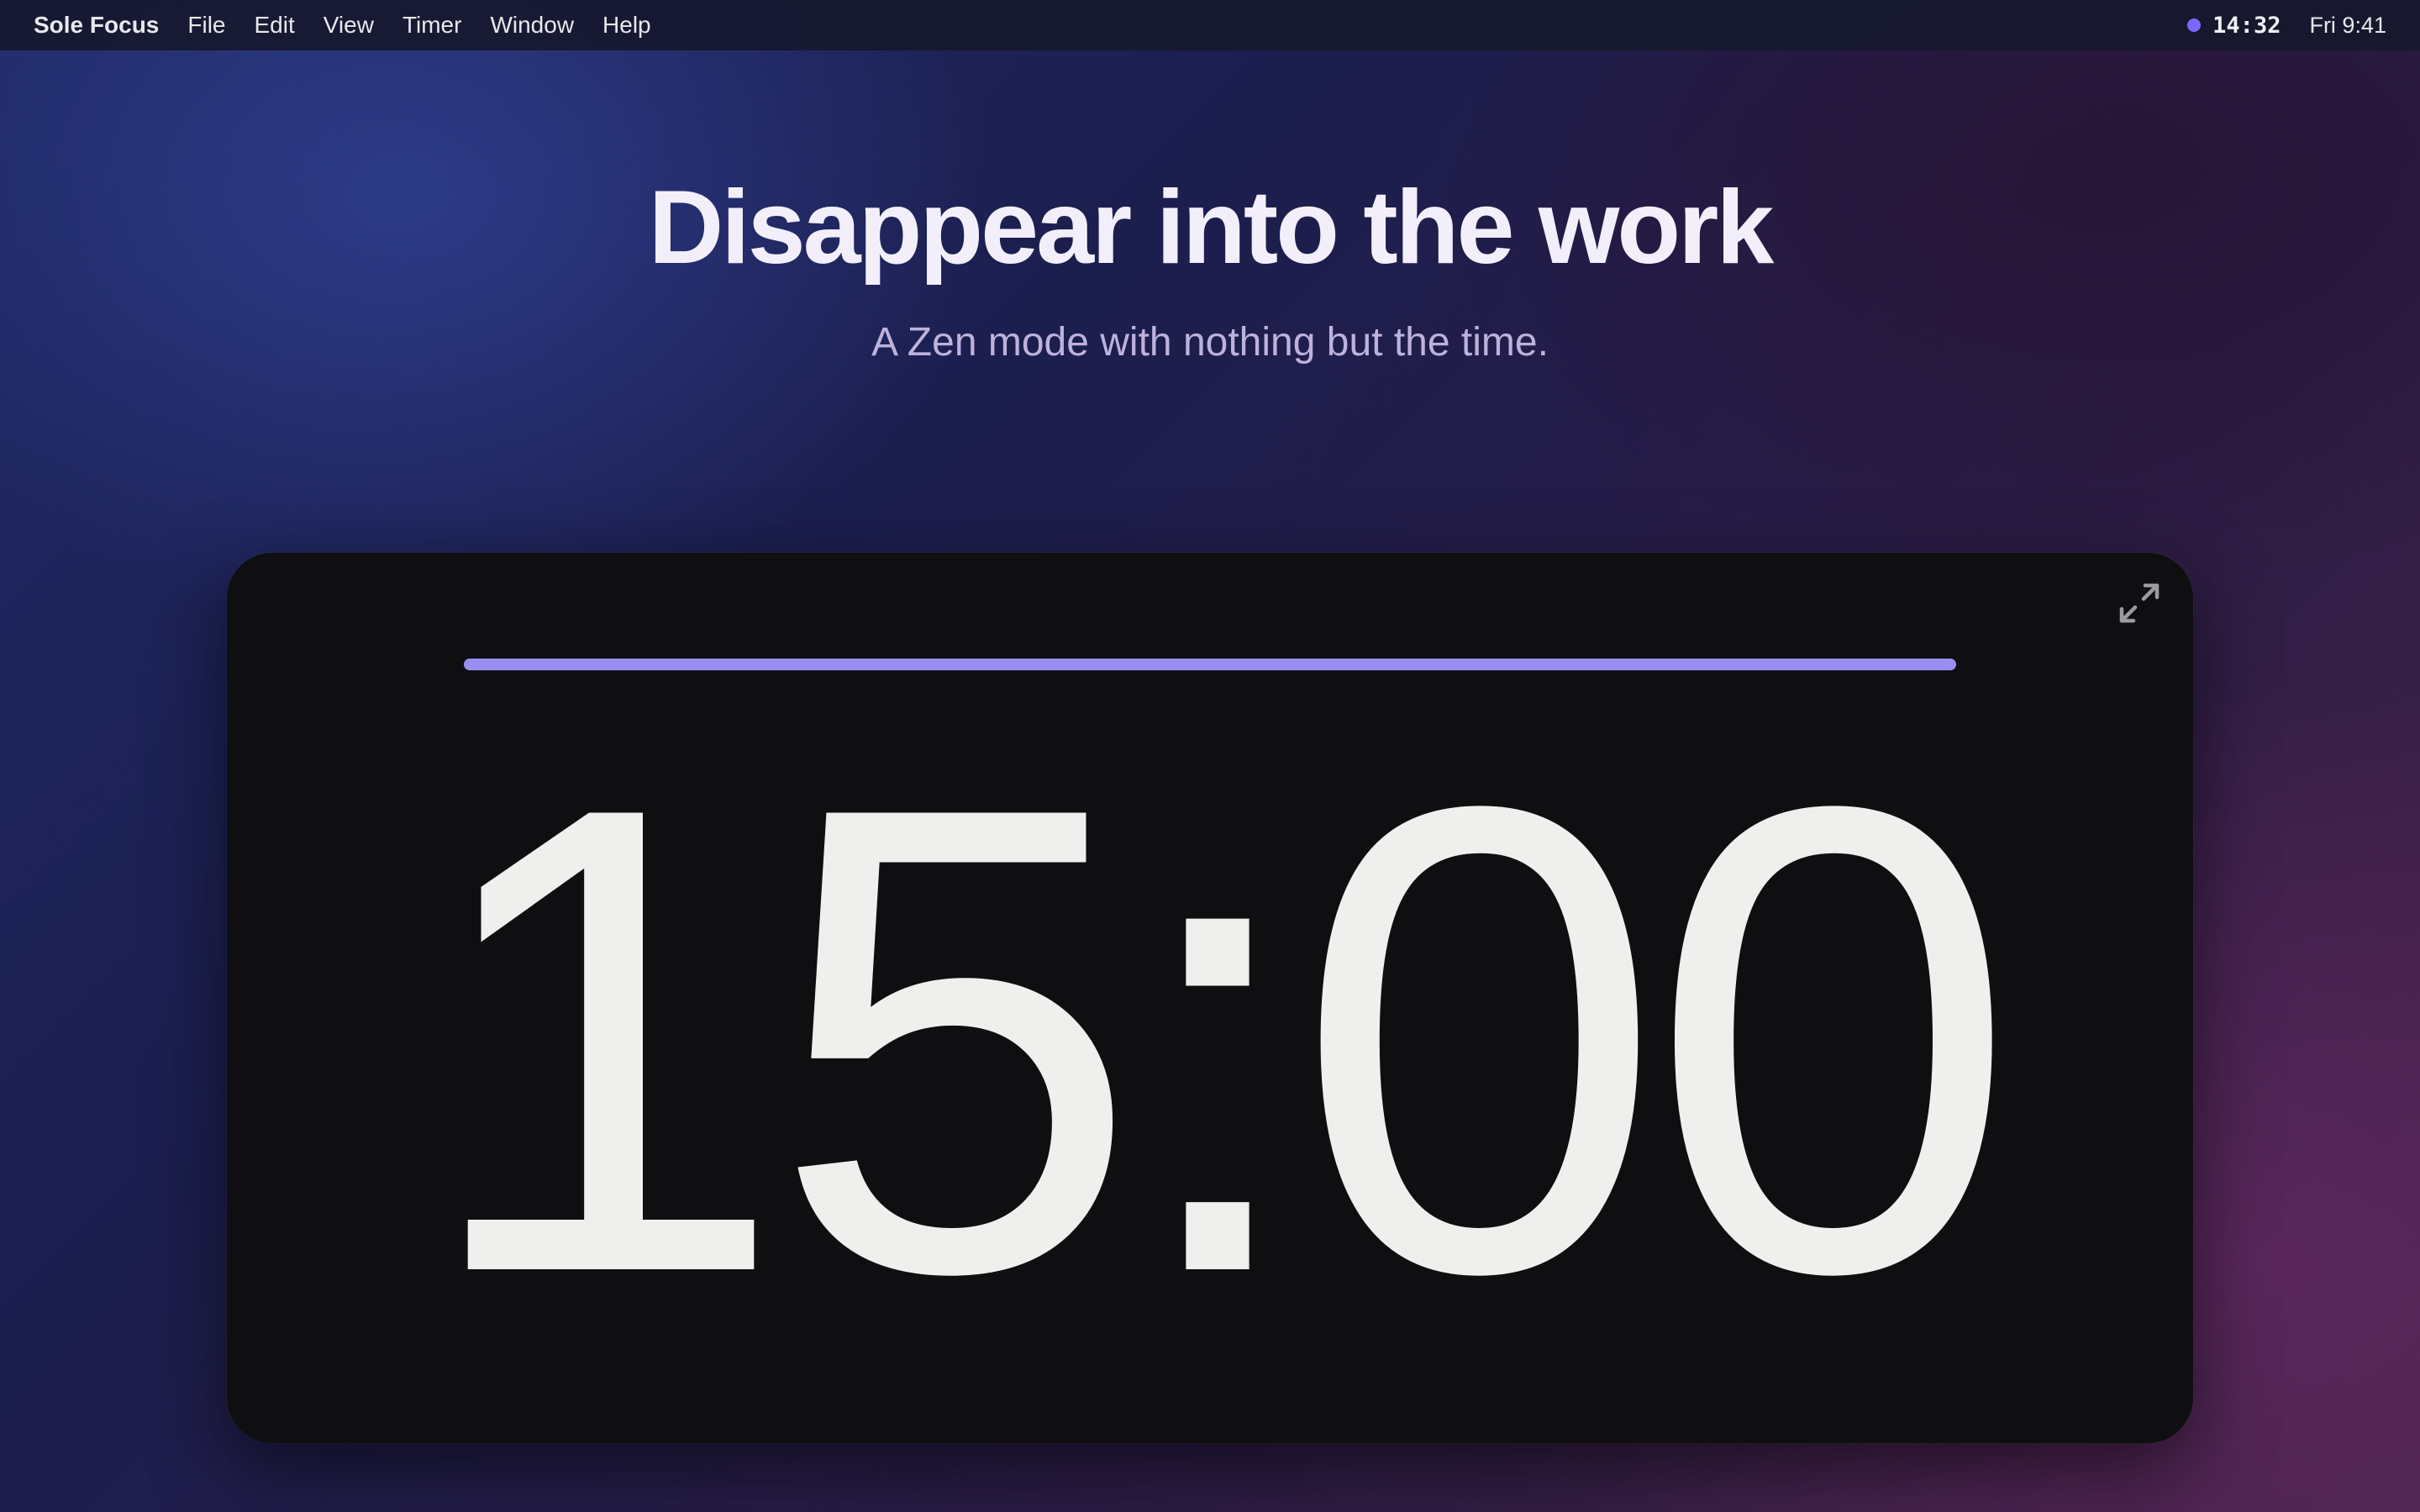 This screenshot has height=1512, width=2420. Describe the element at coordinates (96, 25) in the screenshot. I see `app-menu: Sole Focus` at that location.